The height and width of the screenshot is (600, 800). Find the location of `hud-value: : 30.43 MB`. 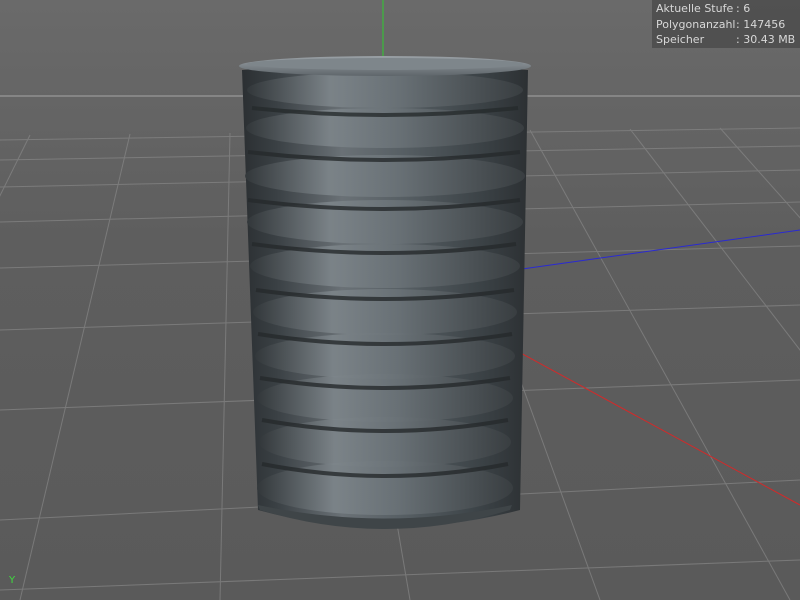

hud-value: : 30.43 MB is located at coordinates (766, 39).